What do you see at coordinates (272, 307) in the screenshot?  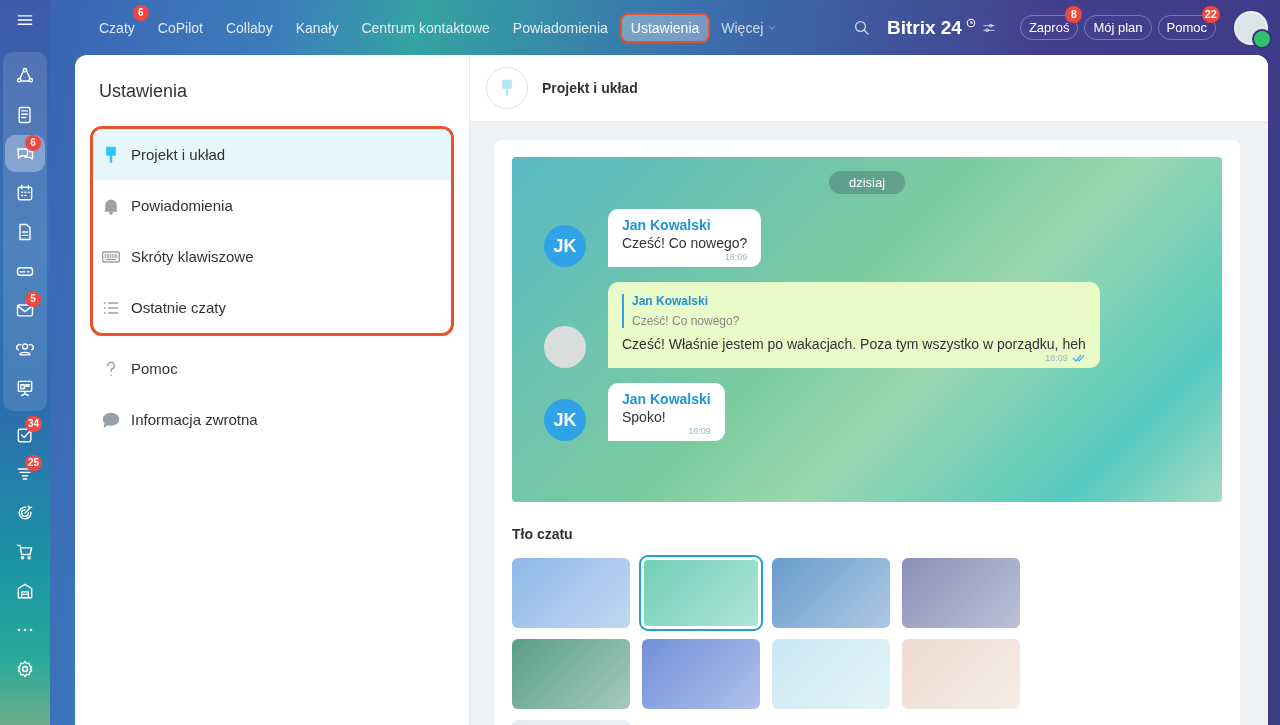 I see `settings-menu-item: Ostatnie czaty` at bounding box center [272, 307].